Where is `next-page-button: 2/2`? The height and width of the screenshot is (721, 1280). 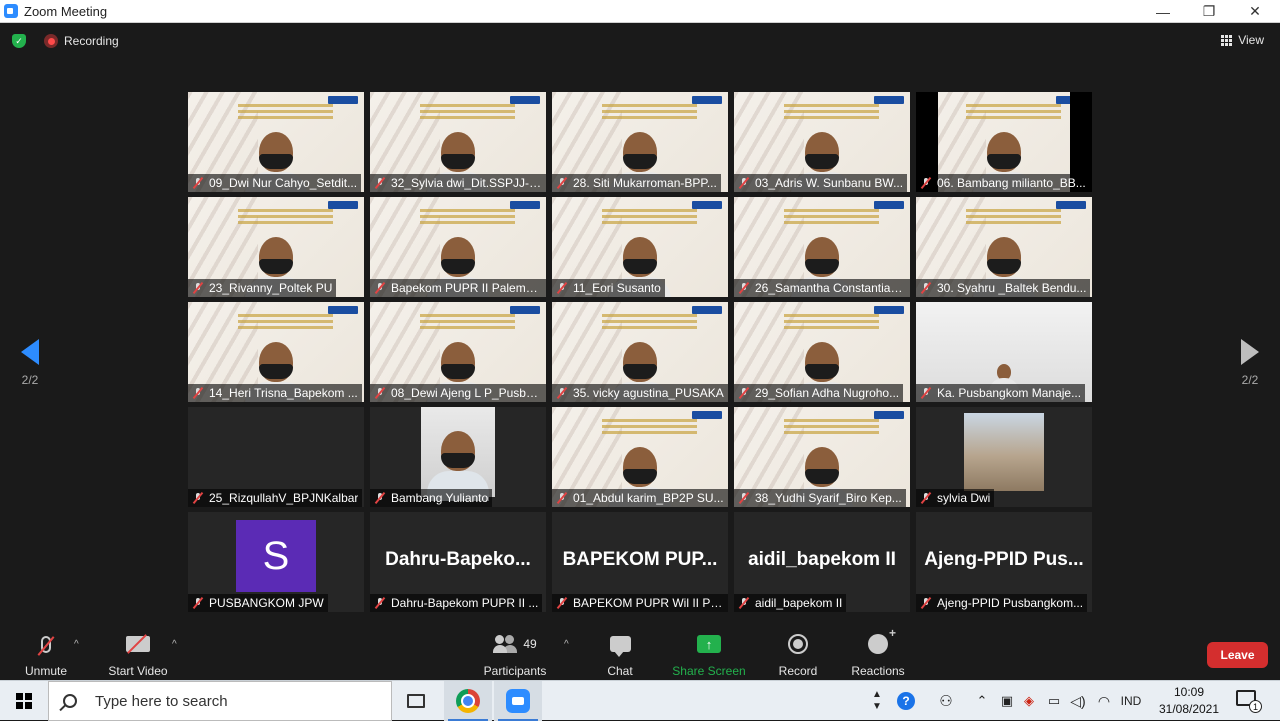
next-page-button: 2/2 is located at coordinates (1250, 363).